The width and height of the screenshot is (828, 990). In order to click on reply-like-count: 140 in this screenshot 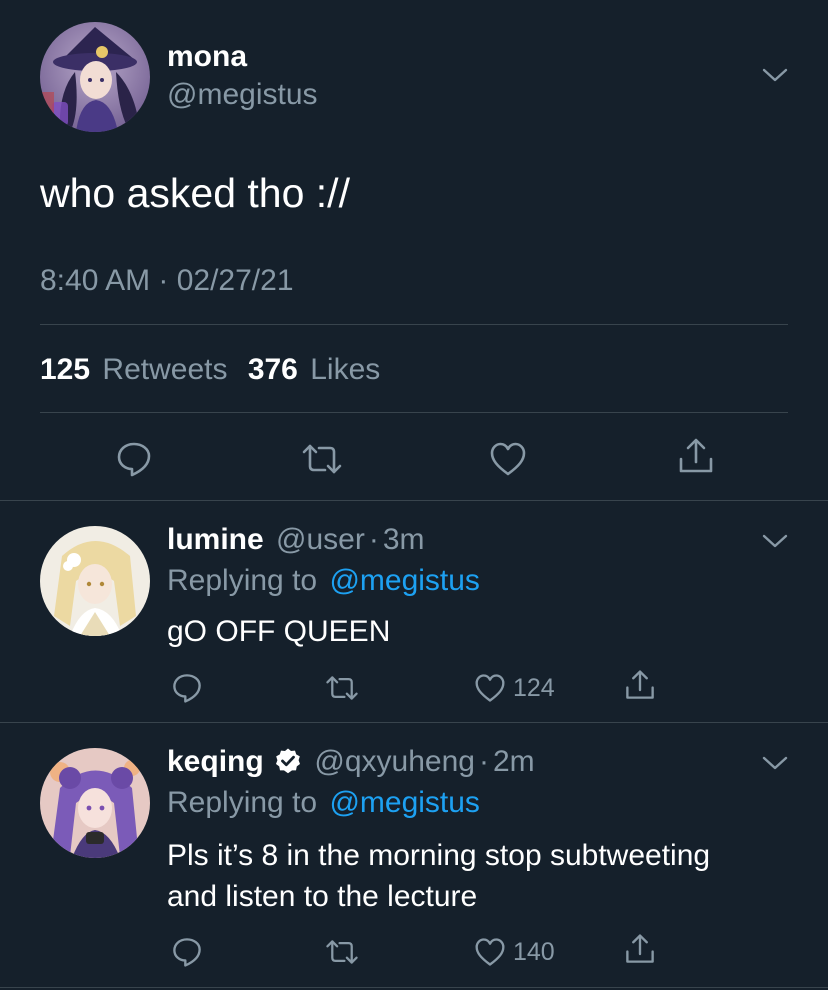, I will do `click(534, 952)`.